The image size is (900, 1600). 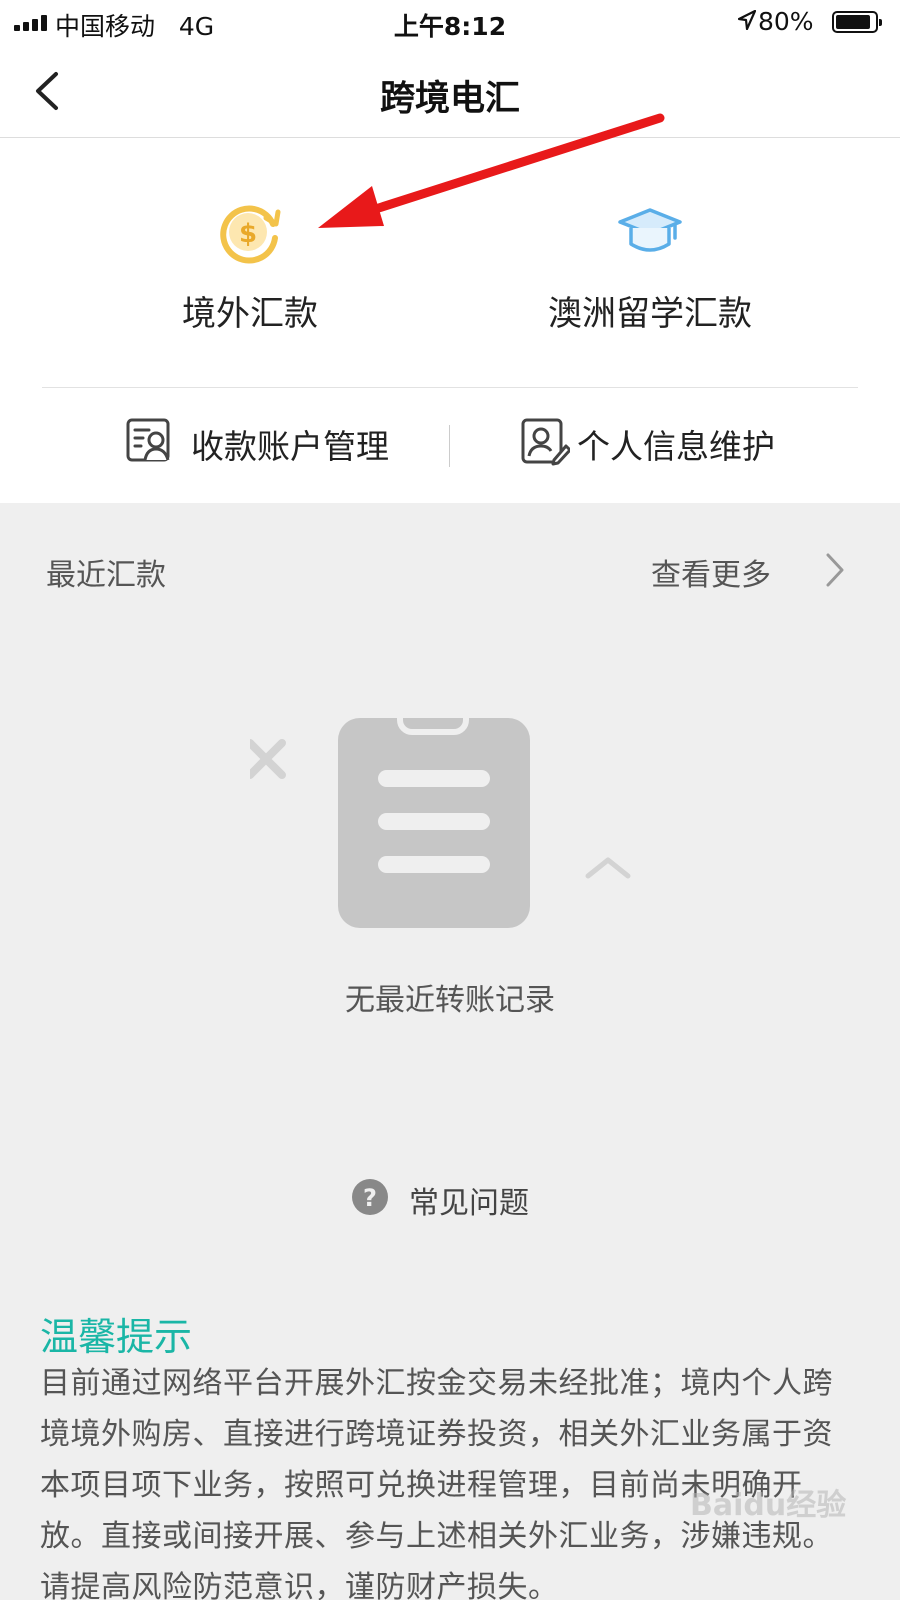 I want to click on page-title: 跨境电汇, so click(x=449, y=99).